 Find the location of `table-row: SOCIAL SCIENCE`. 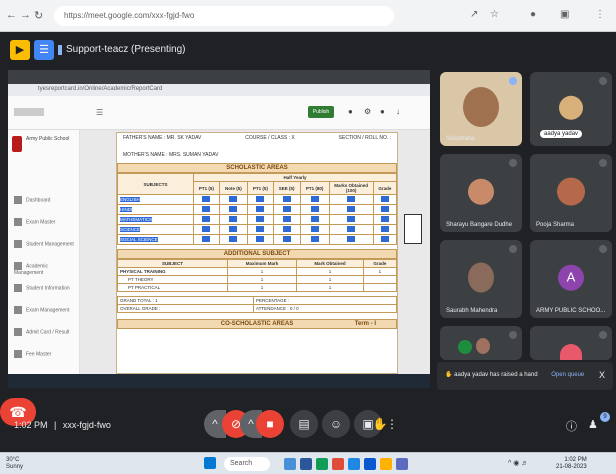

table-row: SOCIAL SCIENCE is located at coordinates (257, 239).